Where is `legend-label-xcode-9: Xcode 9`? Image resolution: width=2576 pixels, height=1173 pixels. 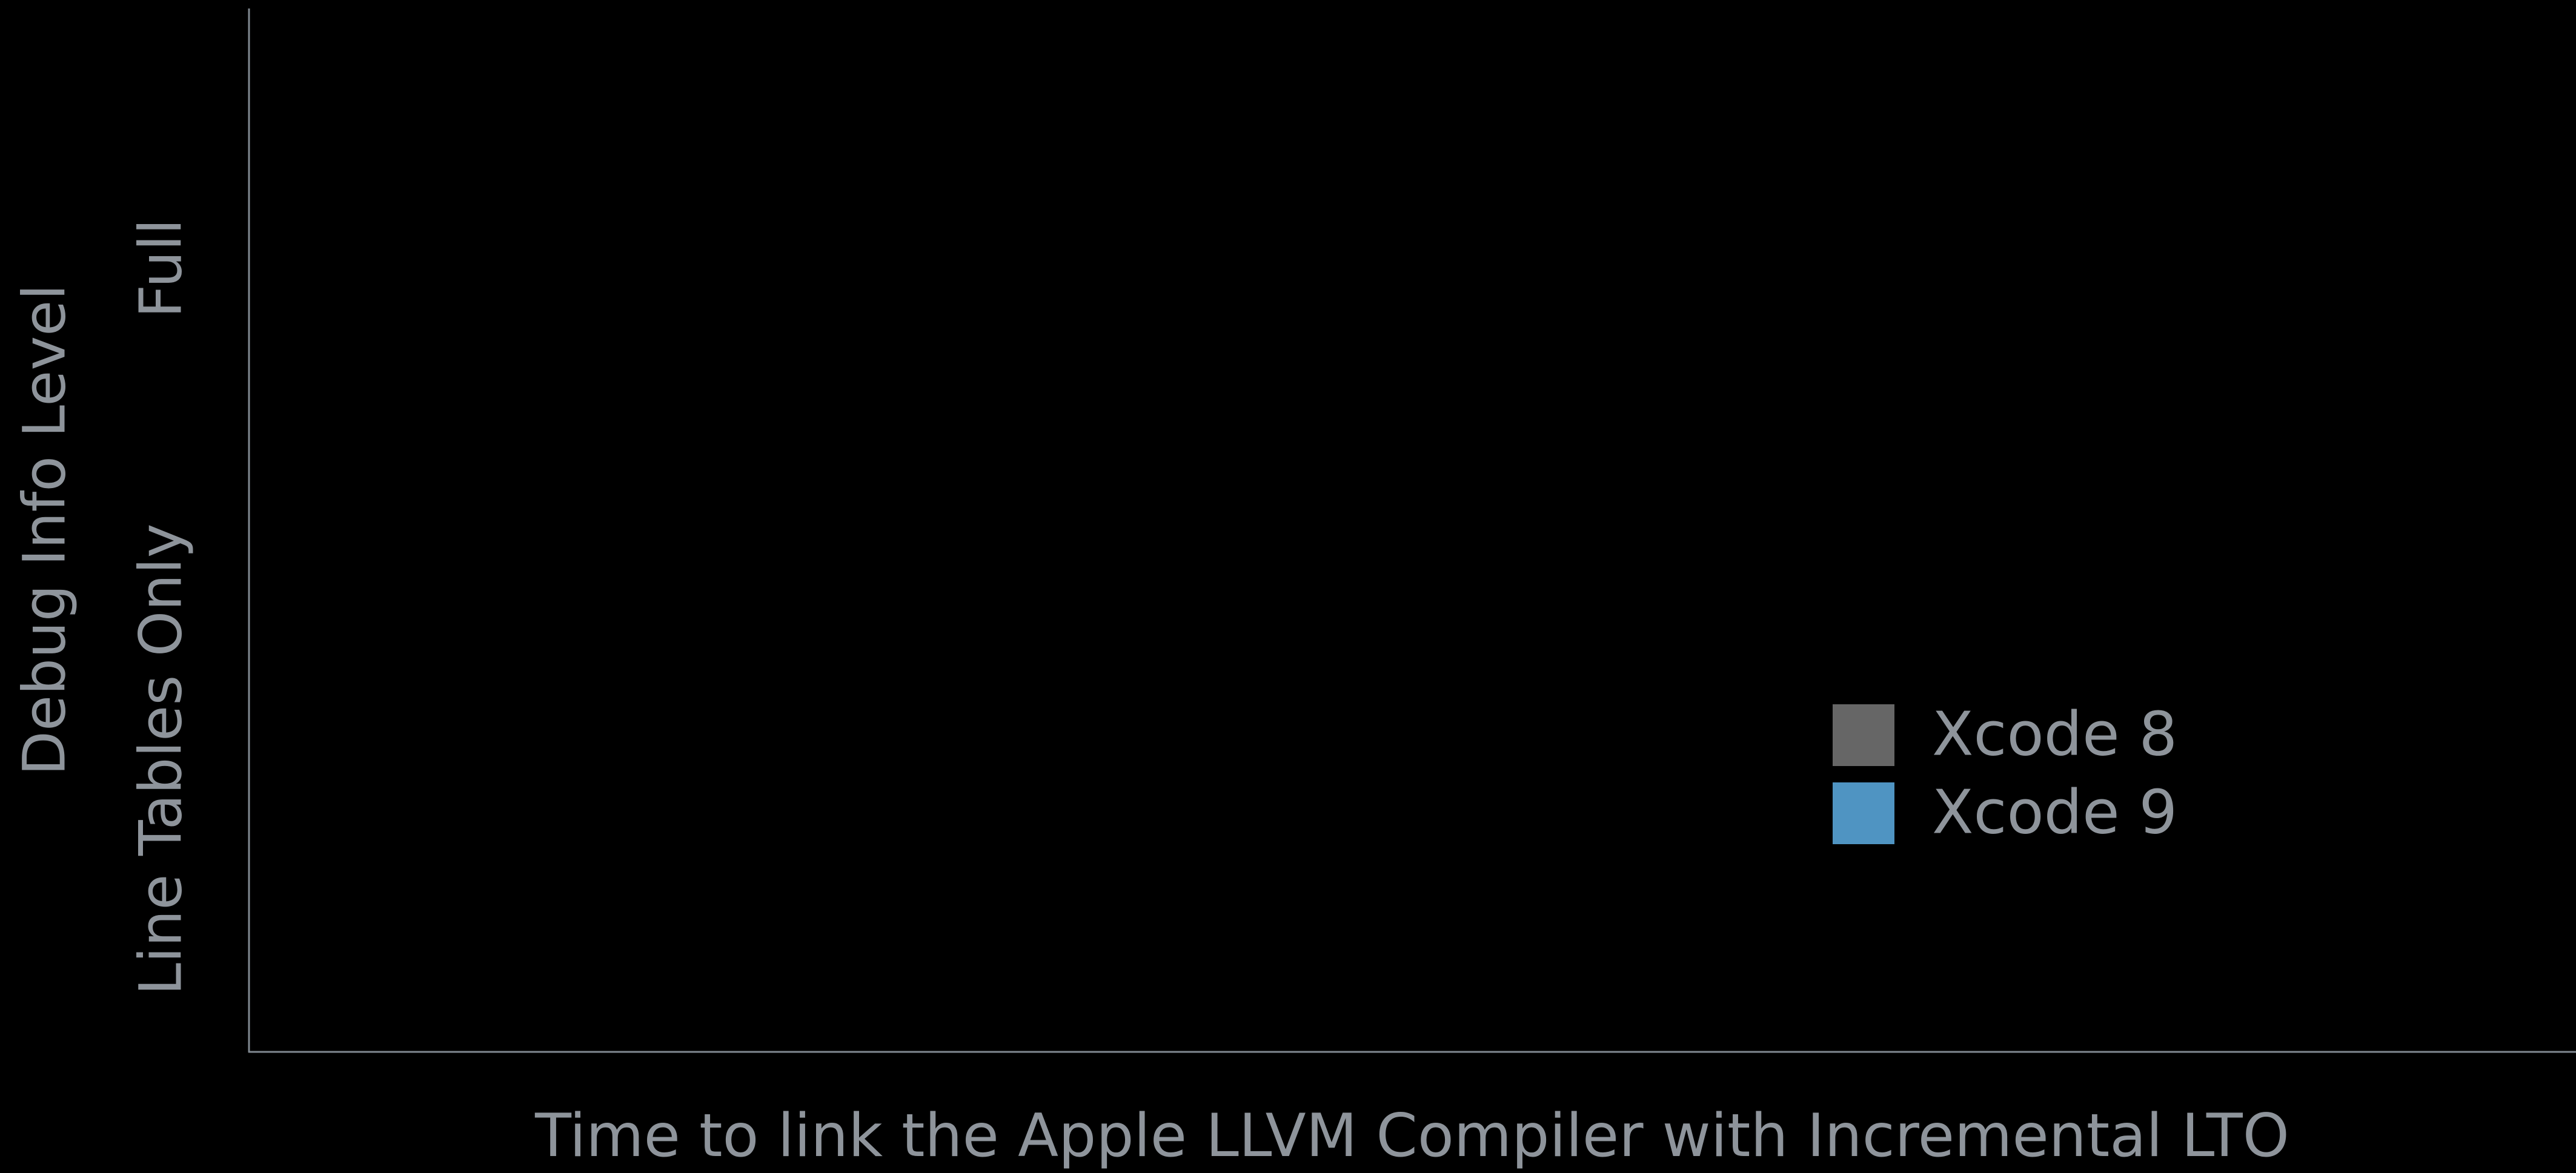
legend-label-xcode-9: Xcode 9 is located at coordinates (2054, 811).